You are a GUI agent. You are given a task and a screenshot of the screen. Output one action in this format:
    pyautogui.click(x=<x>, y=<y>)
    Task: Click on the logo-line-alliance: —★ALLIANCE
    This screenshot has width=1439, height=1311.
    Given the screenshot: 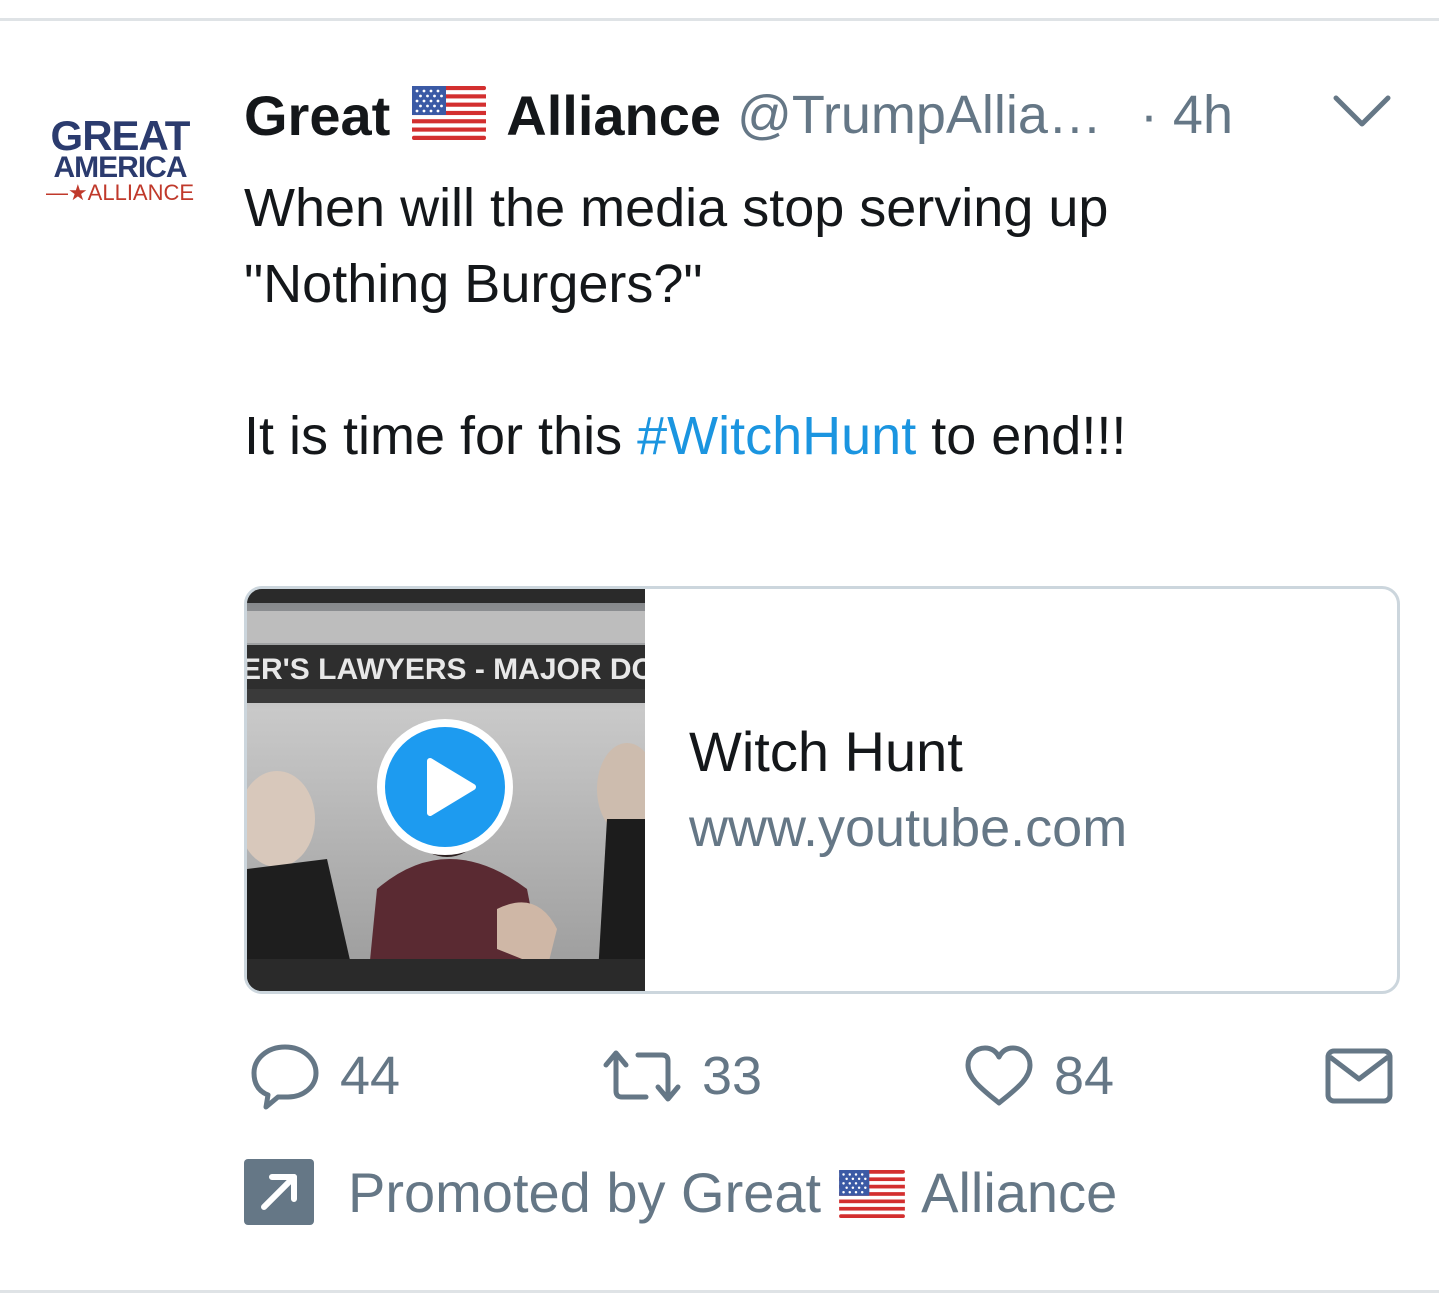 What is the action you would take?
    pyautogui.click(x=120, y=192)
    